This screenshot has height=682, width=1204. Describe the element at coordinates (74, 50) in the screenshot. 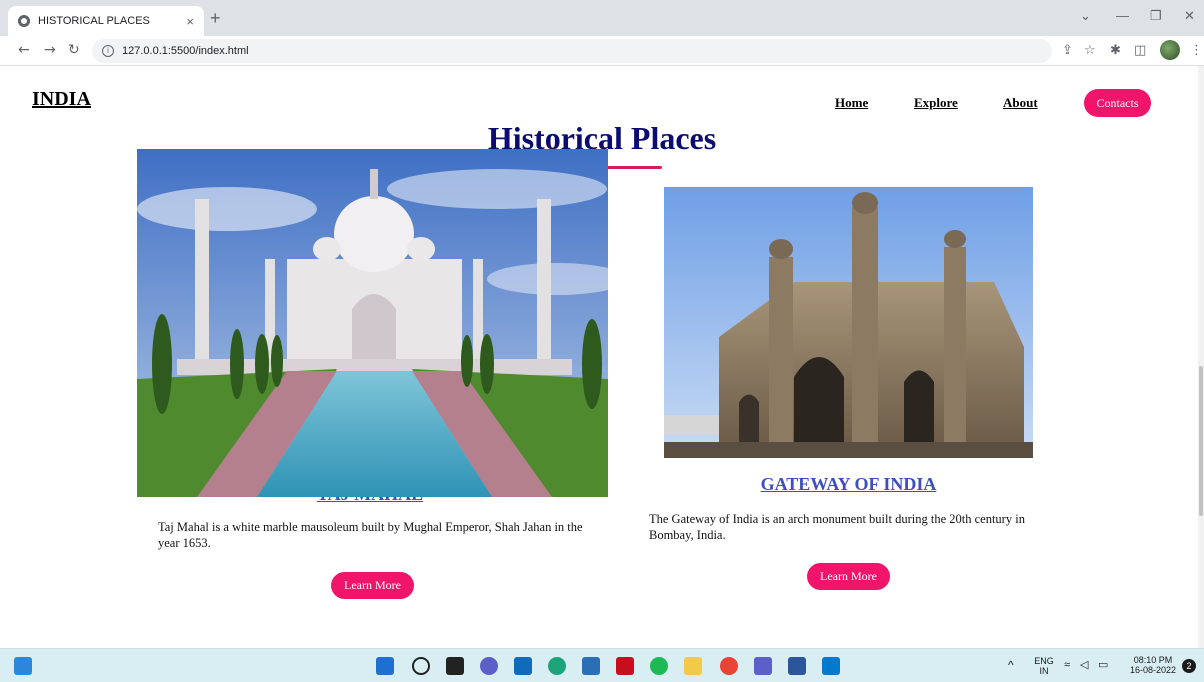

I see `reload-icon: ↻` at that location.